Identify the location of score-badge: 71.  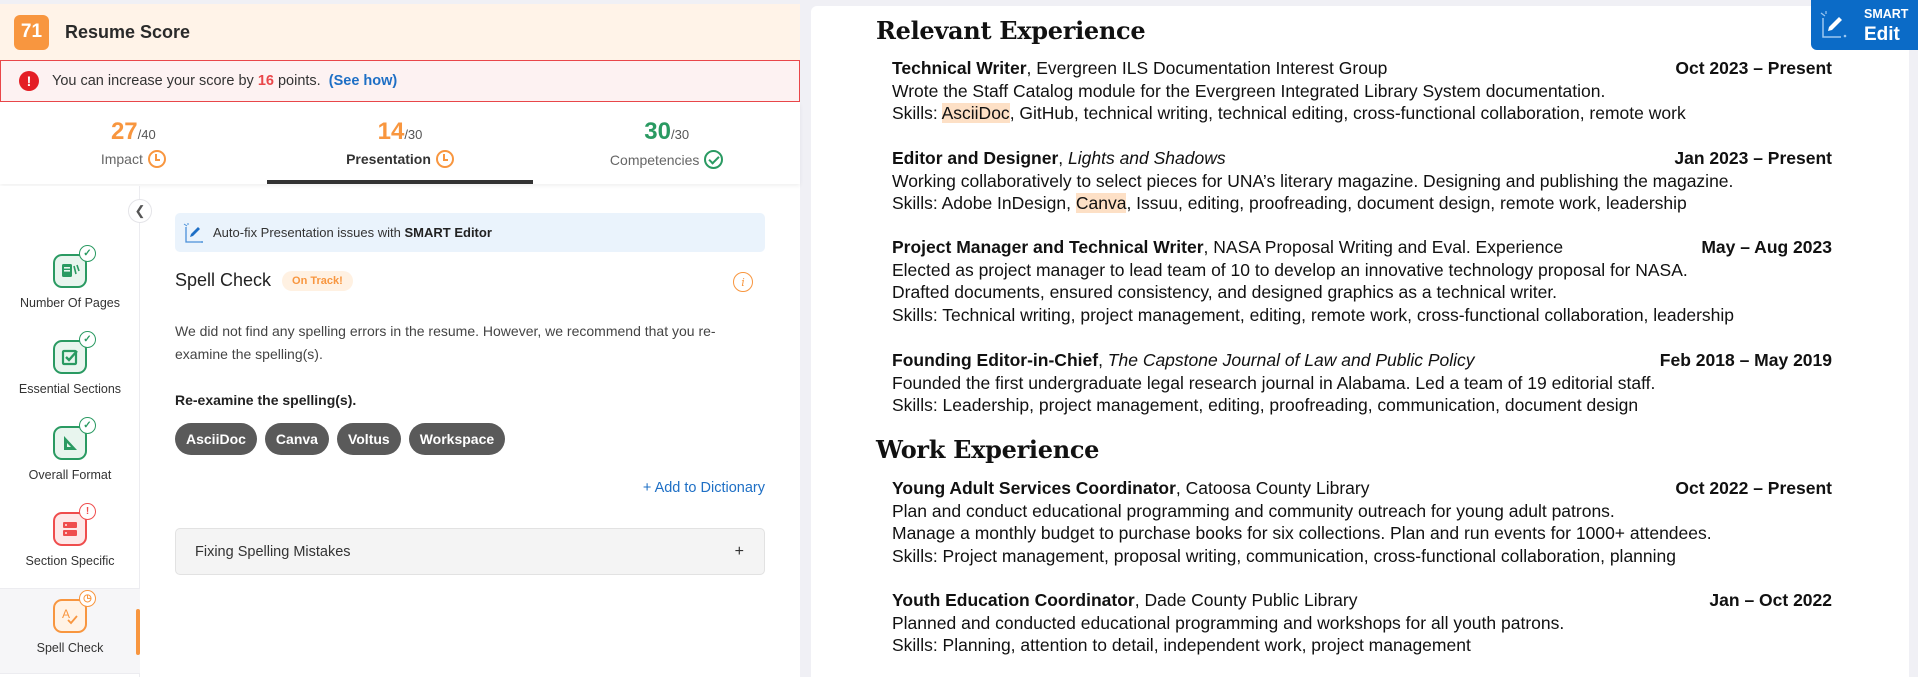
(31, 32).